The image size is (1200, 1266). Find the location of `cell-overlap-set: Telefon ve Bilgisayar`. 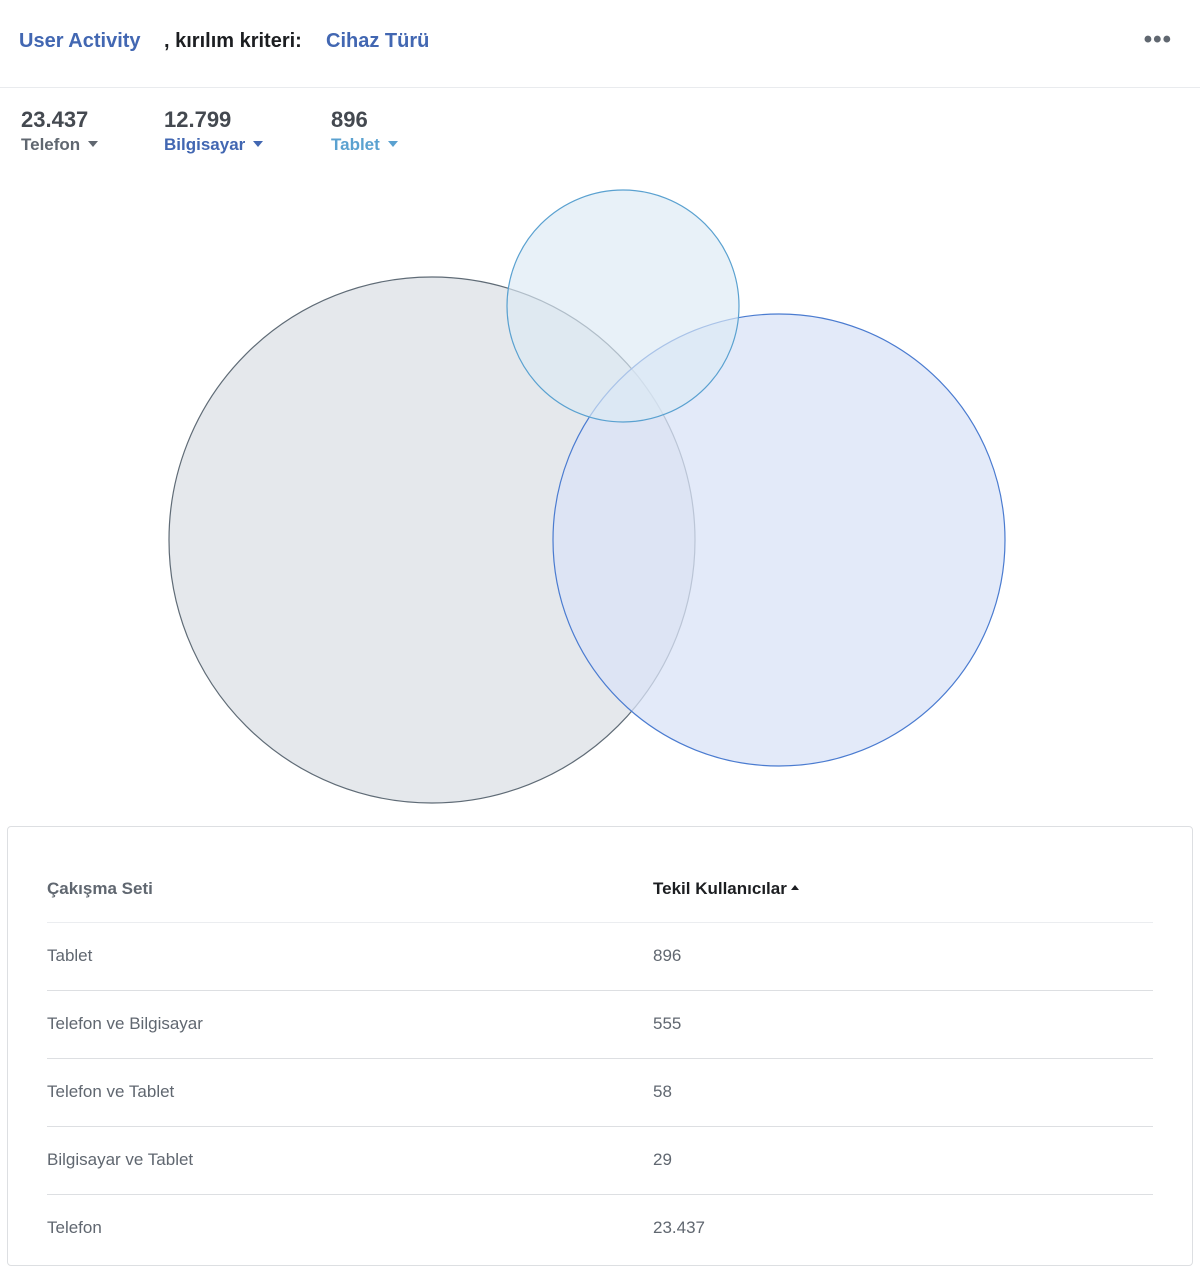

cell-overlap-set: Telefon ve Bilgisayar is located at coordinates (125, 1023).